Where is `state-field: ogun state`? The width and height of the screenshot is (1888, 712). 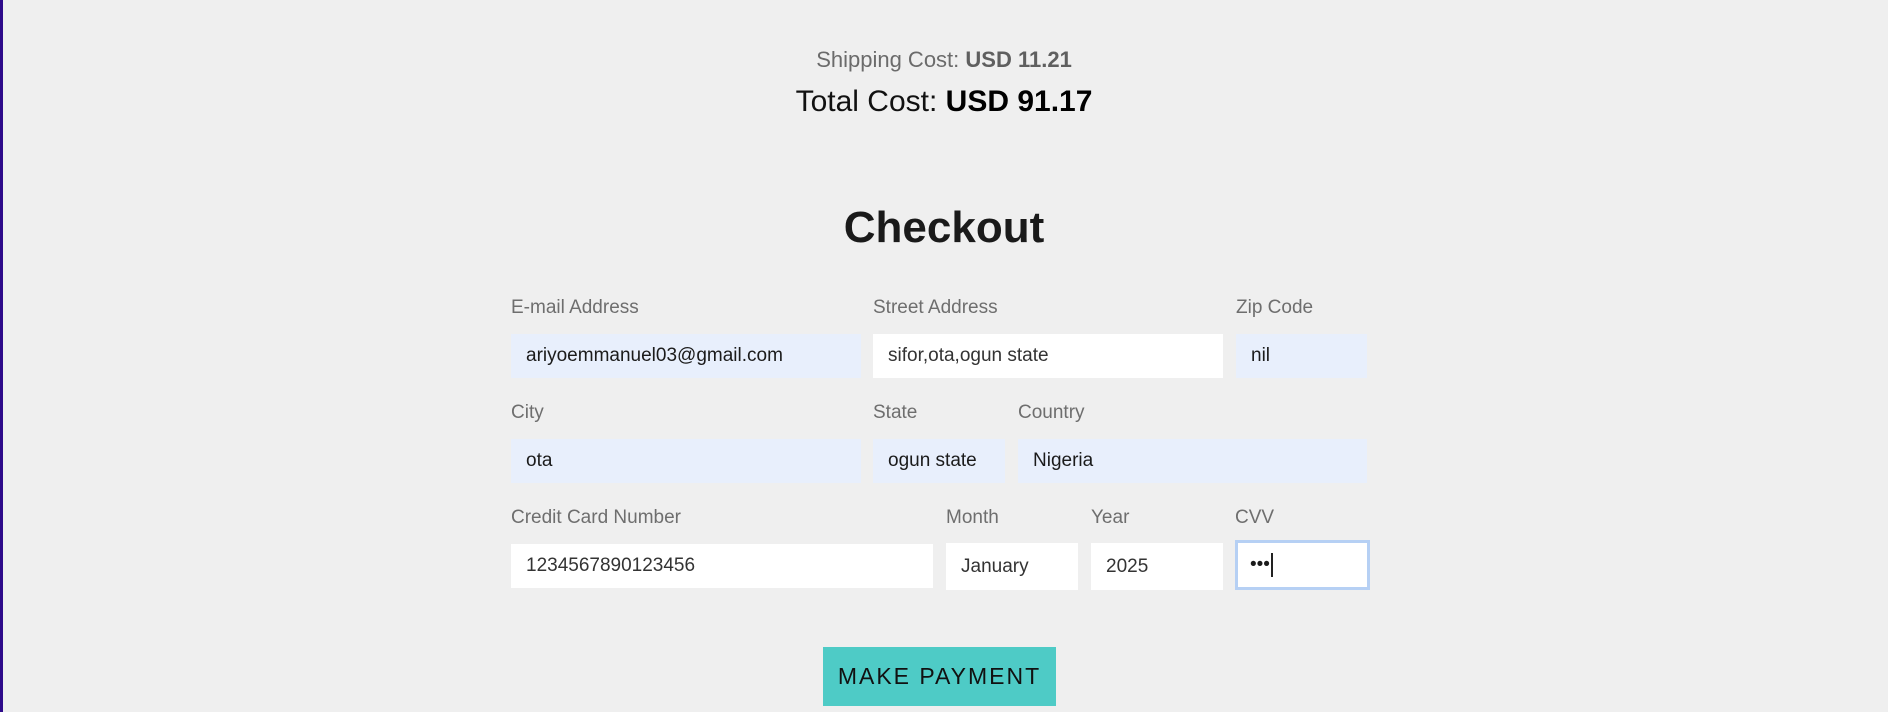 state-field: ogun state is located at coordinates (939, 461).